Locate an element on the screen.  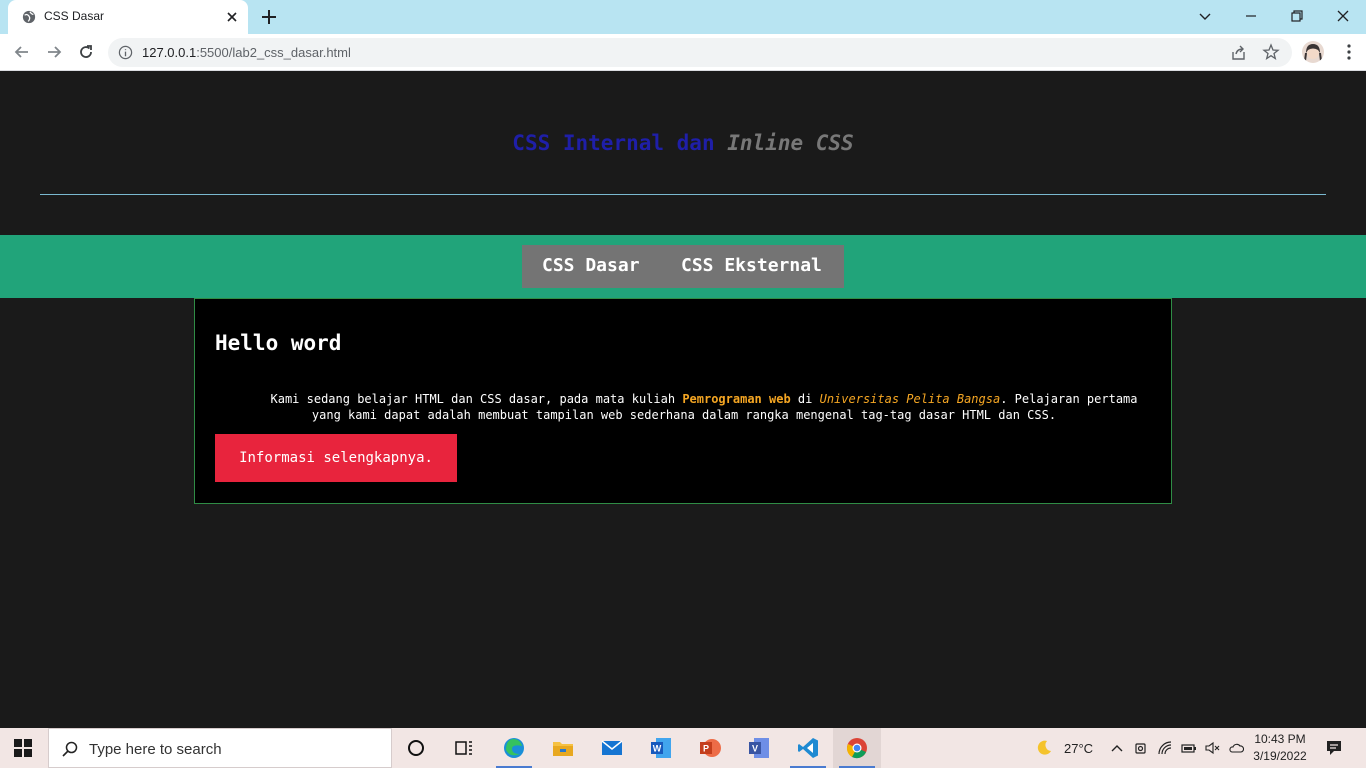
cortana-circle-icon is located at coordinates (416, 748).